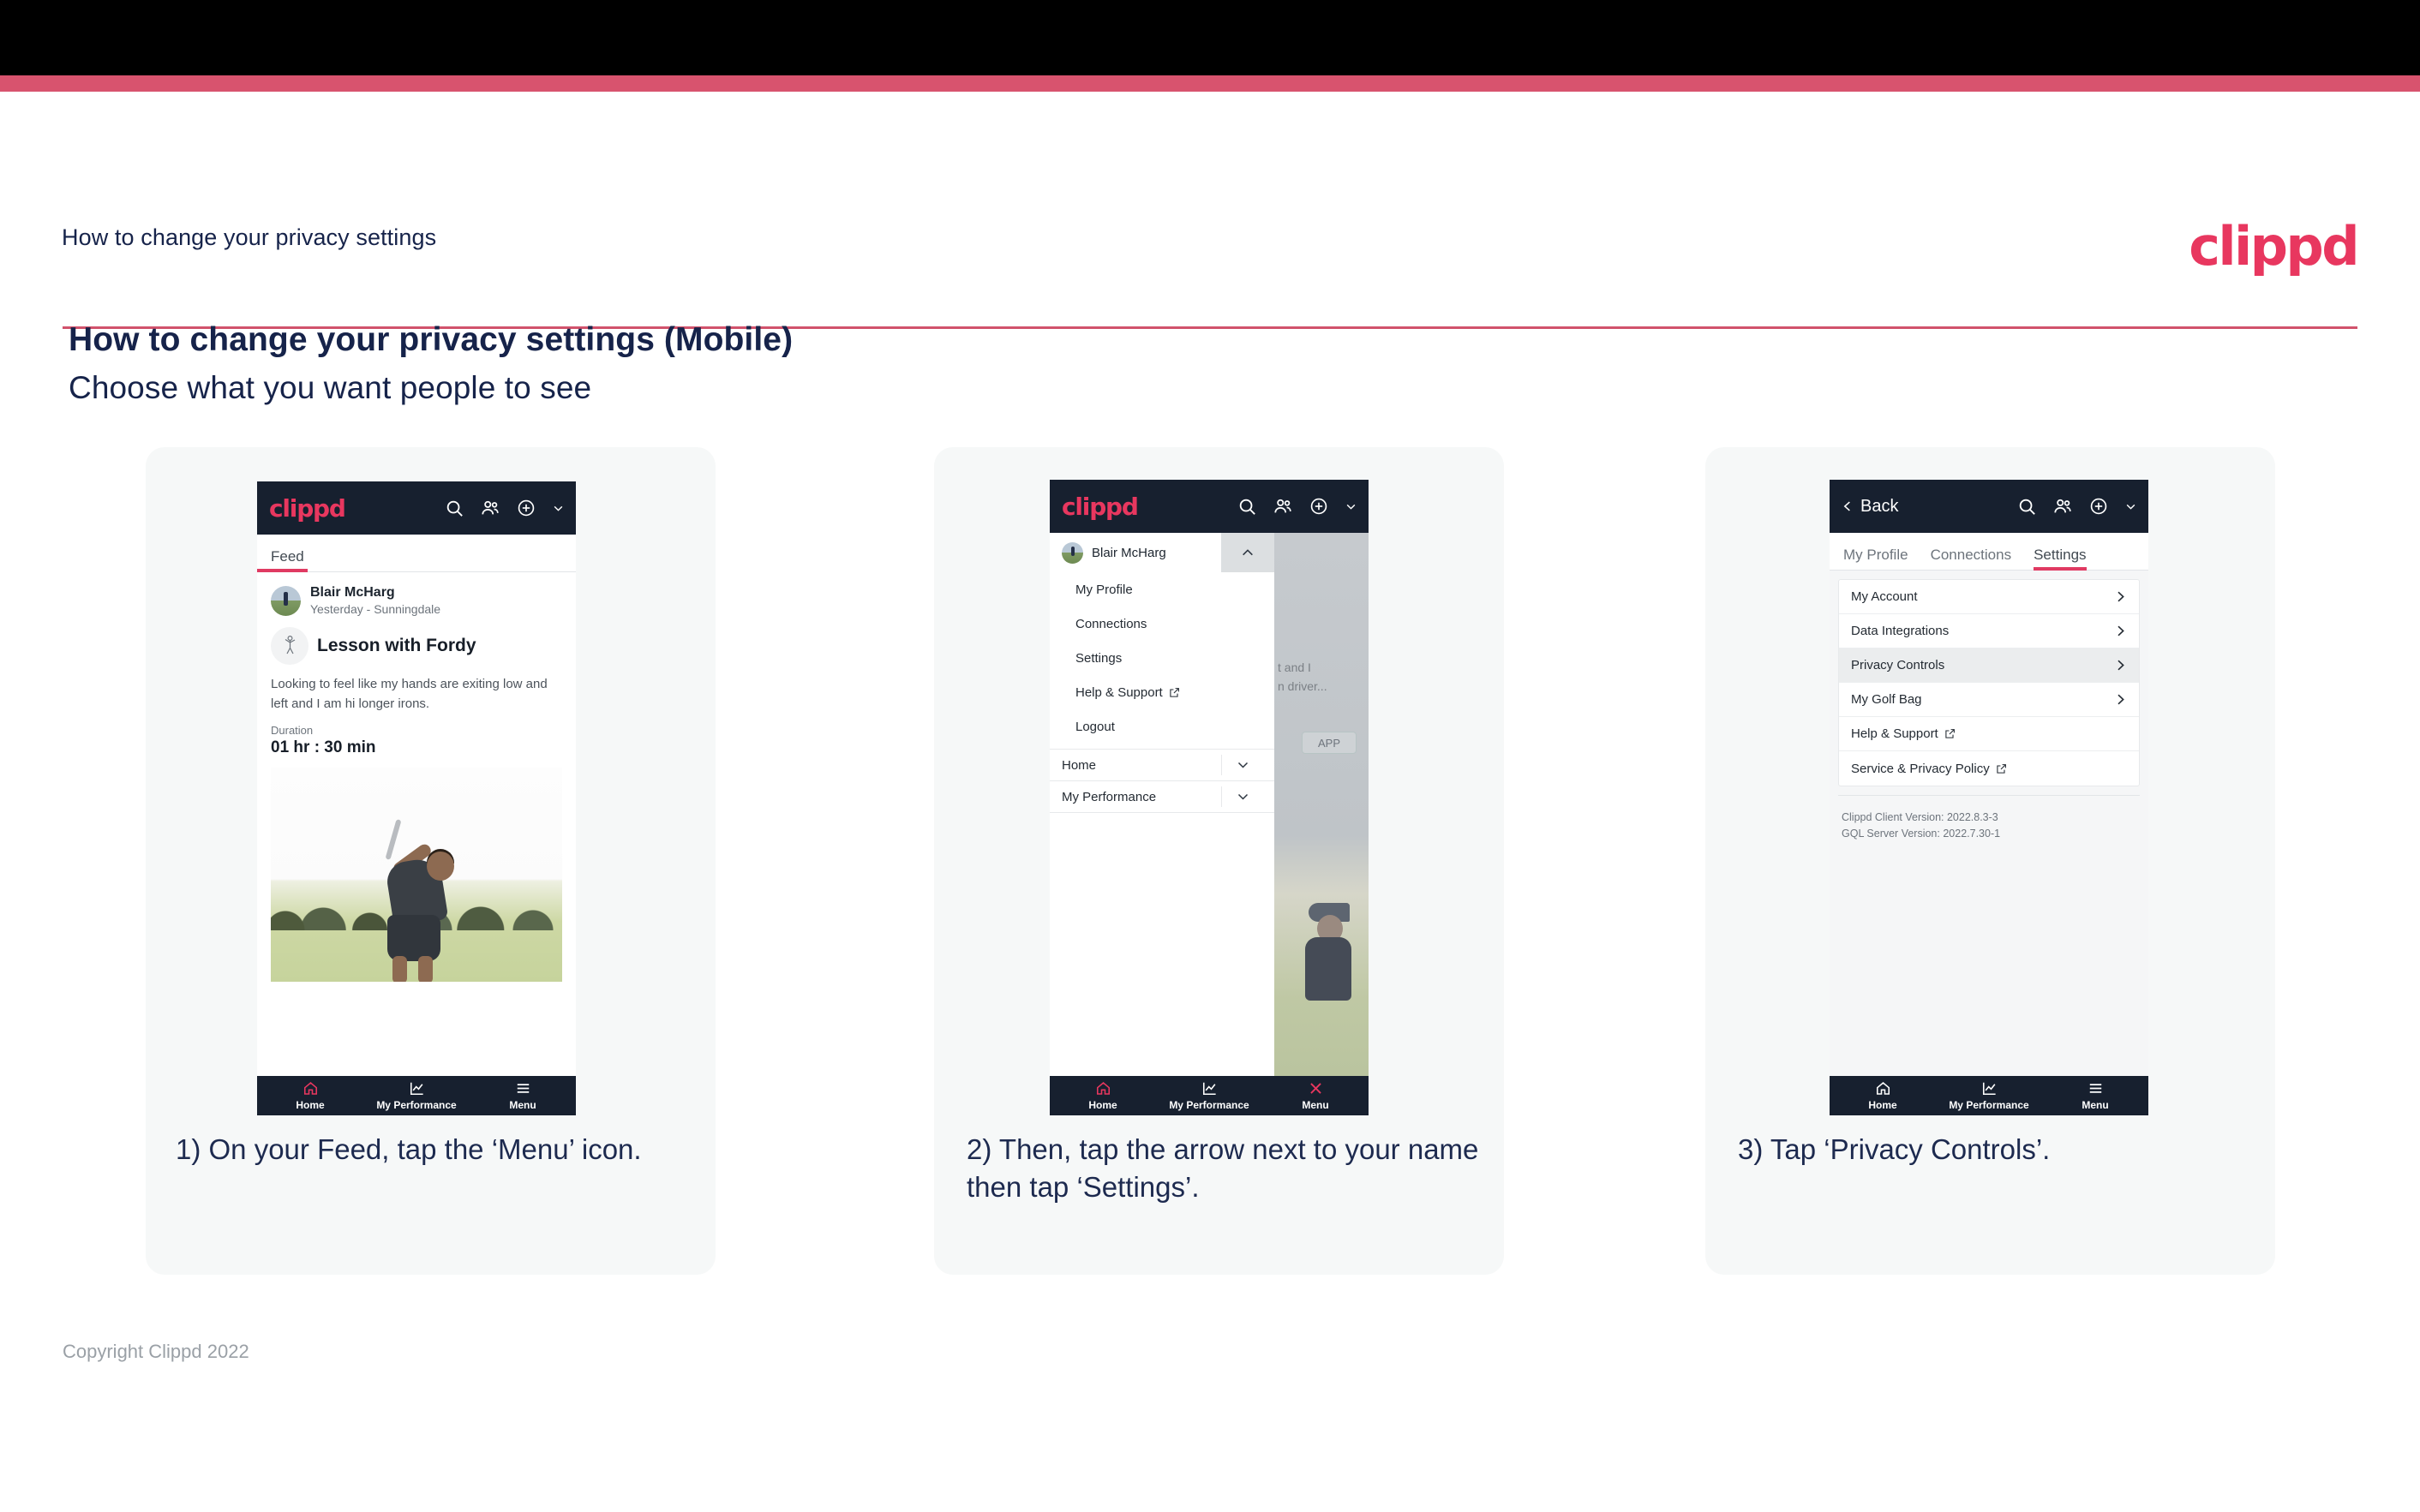 Image resolution: width=2420 pixels, height=1512 pixels. I want to click on step-caption-1: 1) On your Feed, tap the ‘Menu’ icon., so click(409, 1149).